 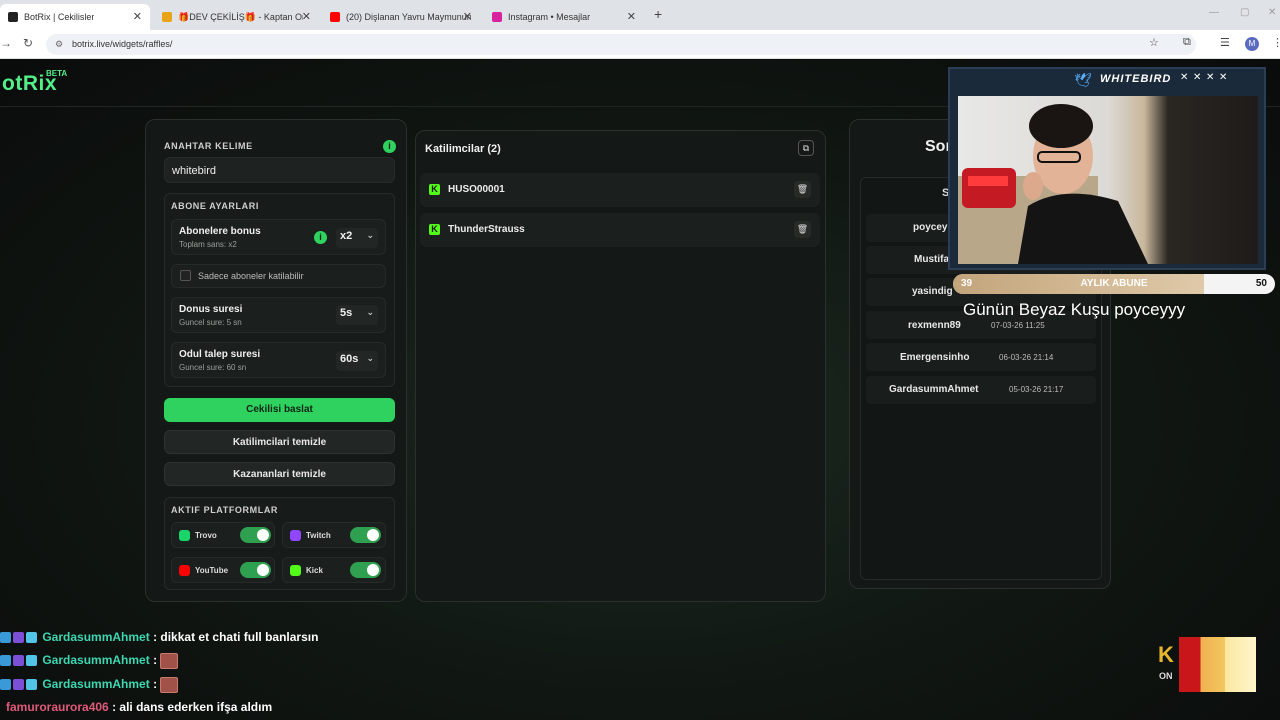 I want to click on reading-list-icon: ☰, so click(x=1225, y=42).